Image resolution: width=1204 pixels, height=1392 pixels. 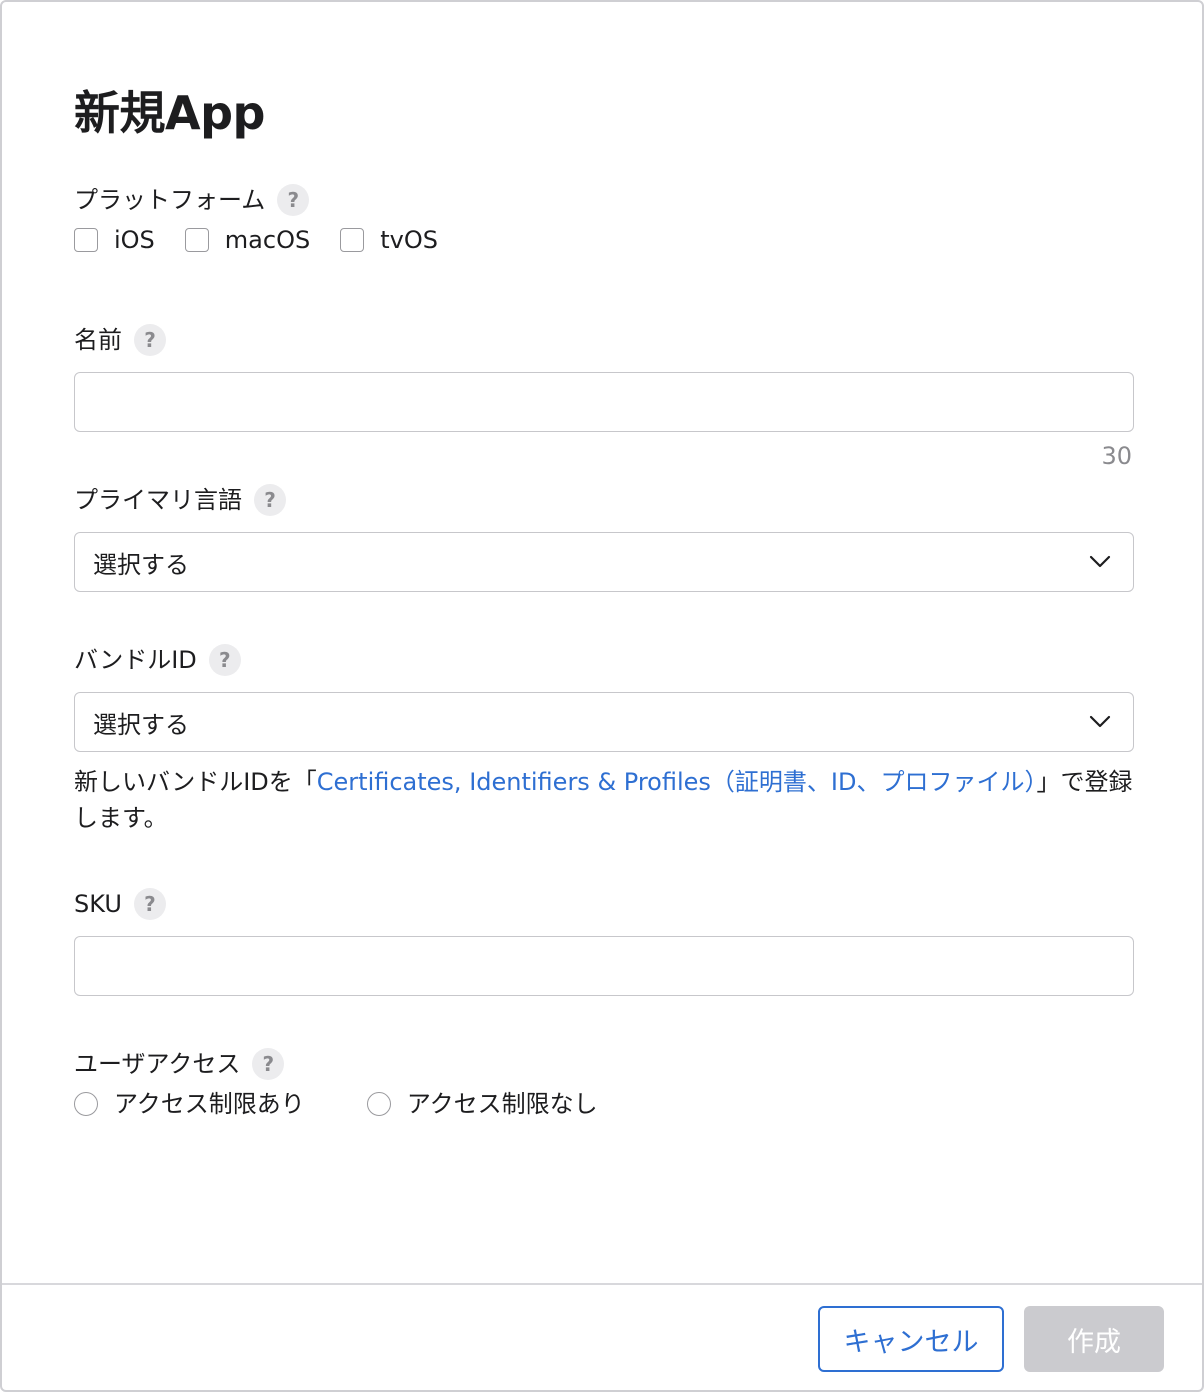 I want to click on user-access-options: アクセス制限あり アクセス制限なし, so click(x=367, y=1104).